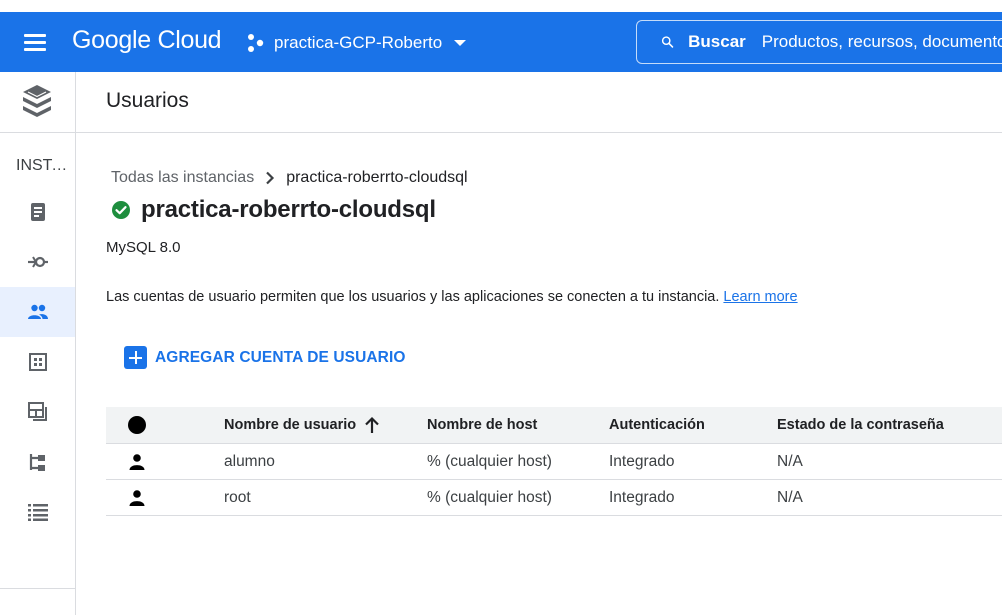 The height and width of the screenshot is (615, 1002). I want to click on search-label: Buscar, so click(717, 41).